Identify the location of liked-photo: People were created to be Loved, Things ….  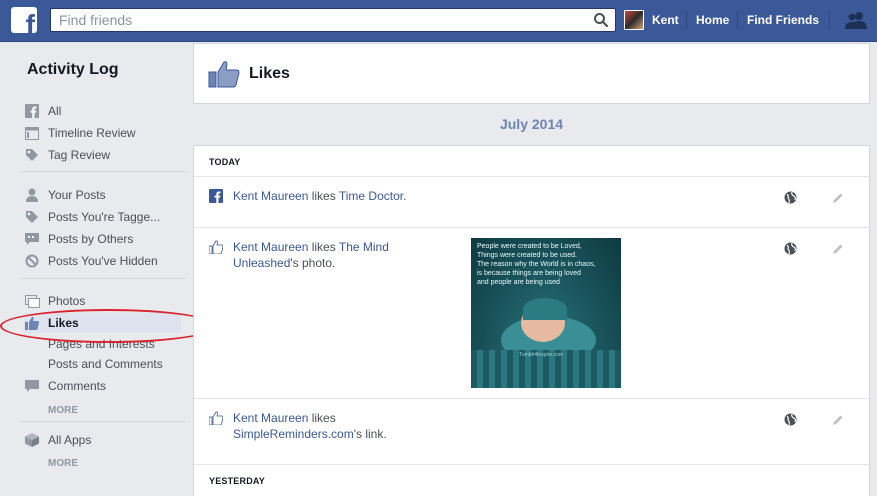
(546, 313).